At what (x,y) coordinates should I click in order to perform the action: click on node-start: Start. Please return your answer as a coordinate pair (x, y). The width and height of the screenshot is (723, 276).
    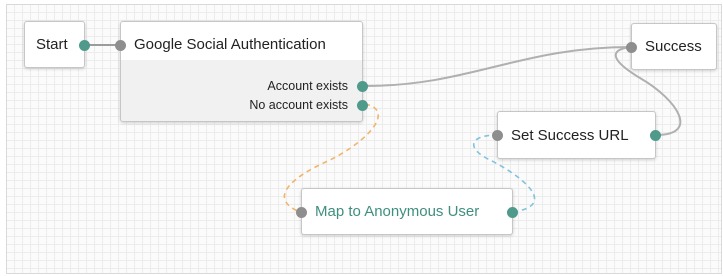
    Looking at the image, I should click on (57, 44).